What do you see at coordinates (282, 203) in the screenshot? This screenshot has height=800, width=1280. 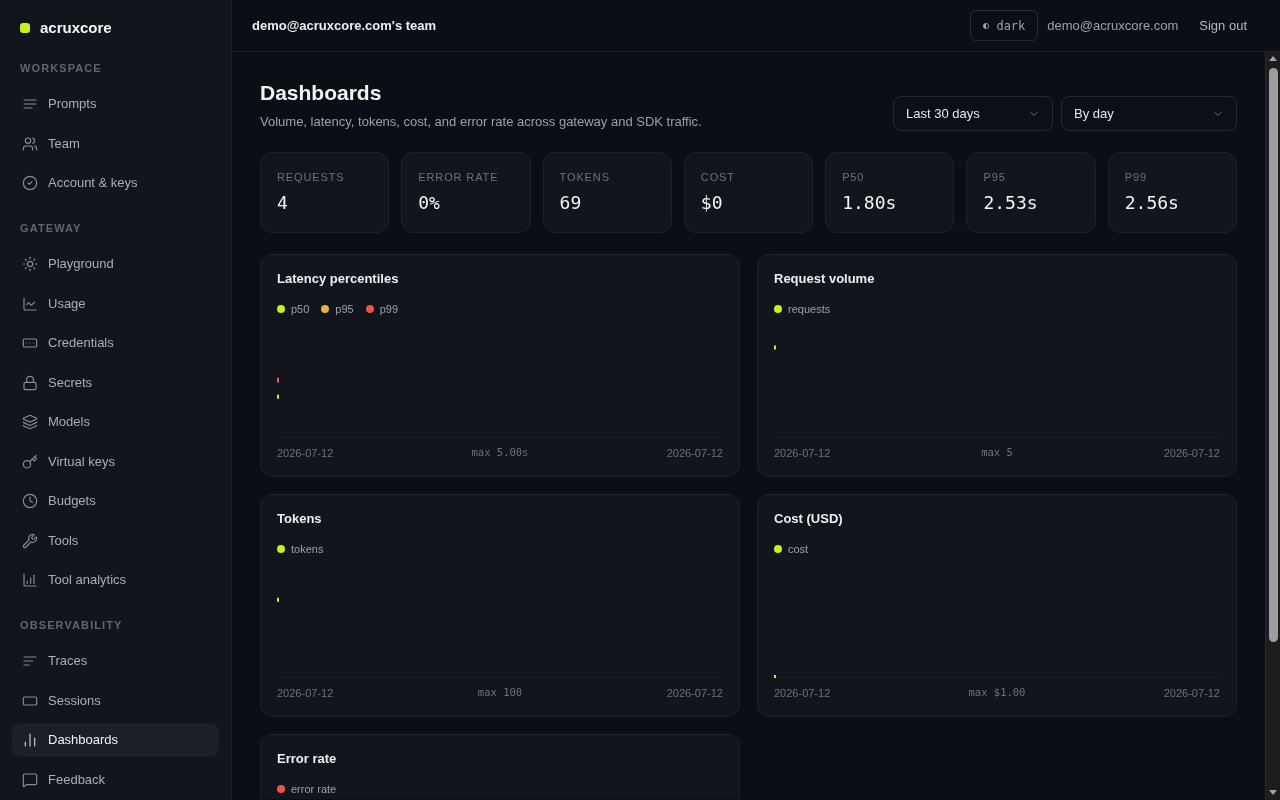 I see `stat-value: 4` at bounding box center [282, 203].